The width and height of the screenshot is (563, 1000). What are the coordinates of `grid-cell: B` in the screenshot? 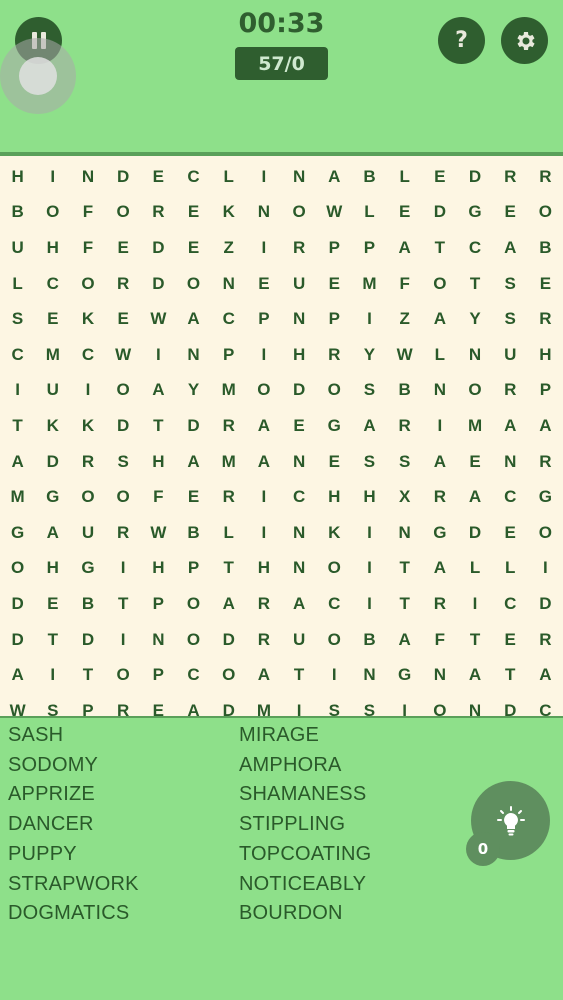 It's located at (17, 212).